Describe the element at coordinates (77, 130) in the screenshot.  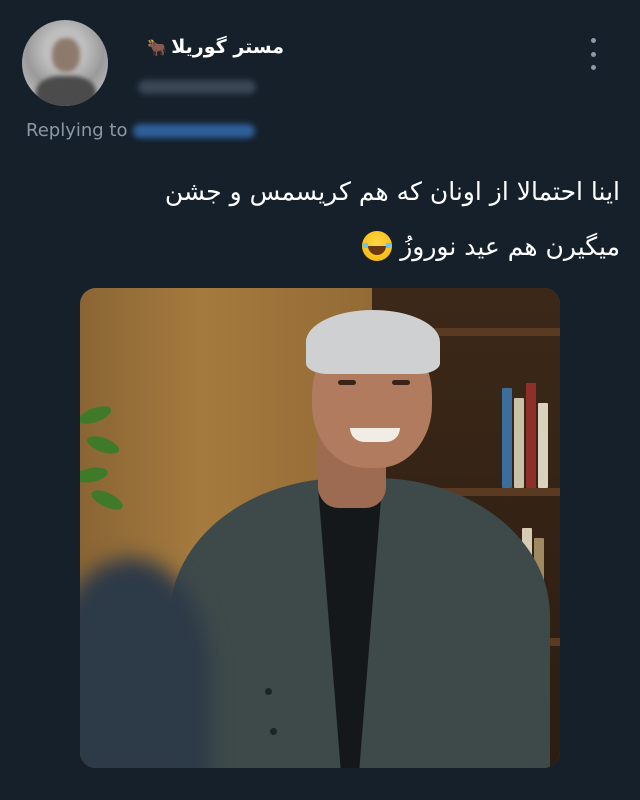
I see `replying-to-label: Replying to` at that location.